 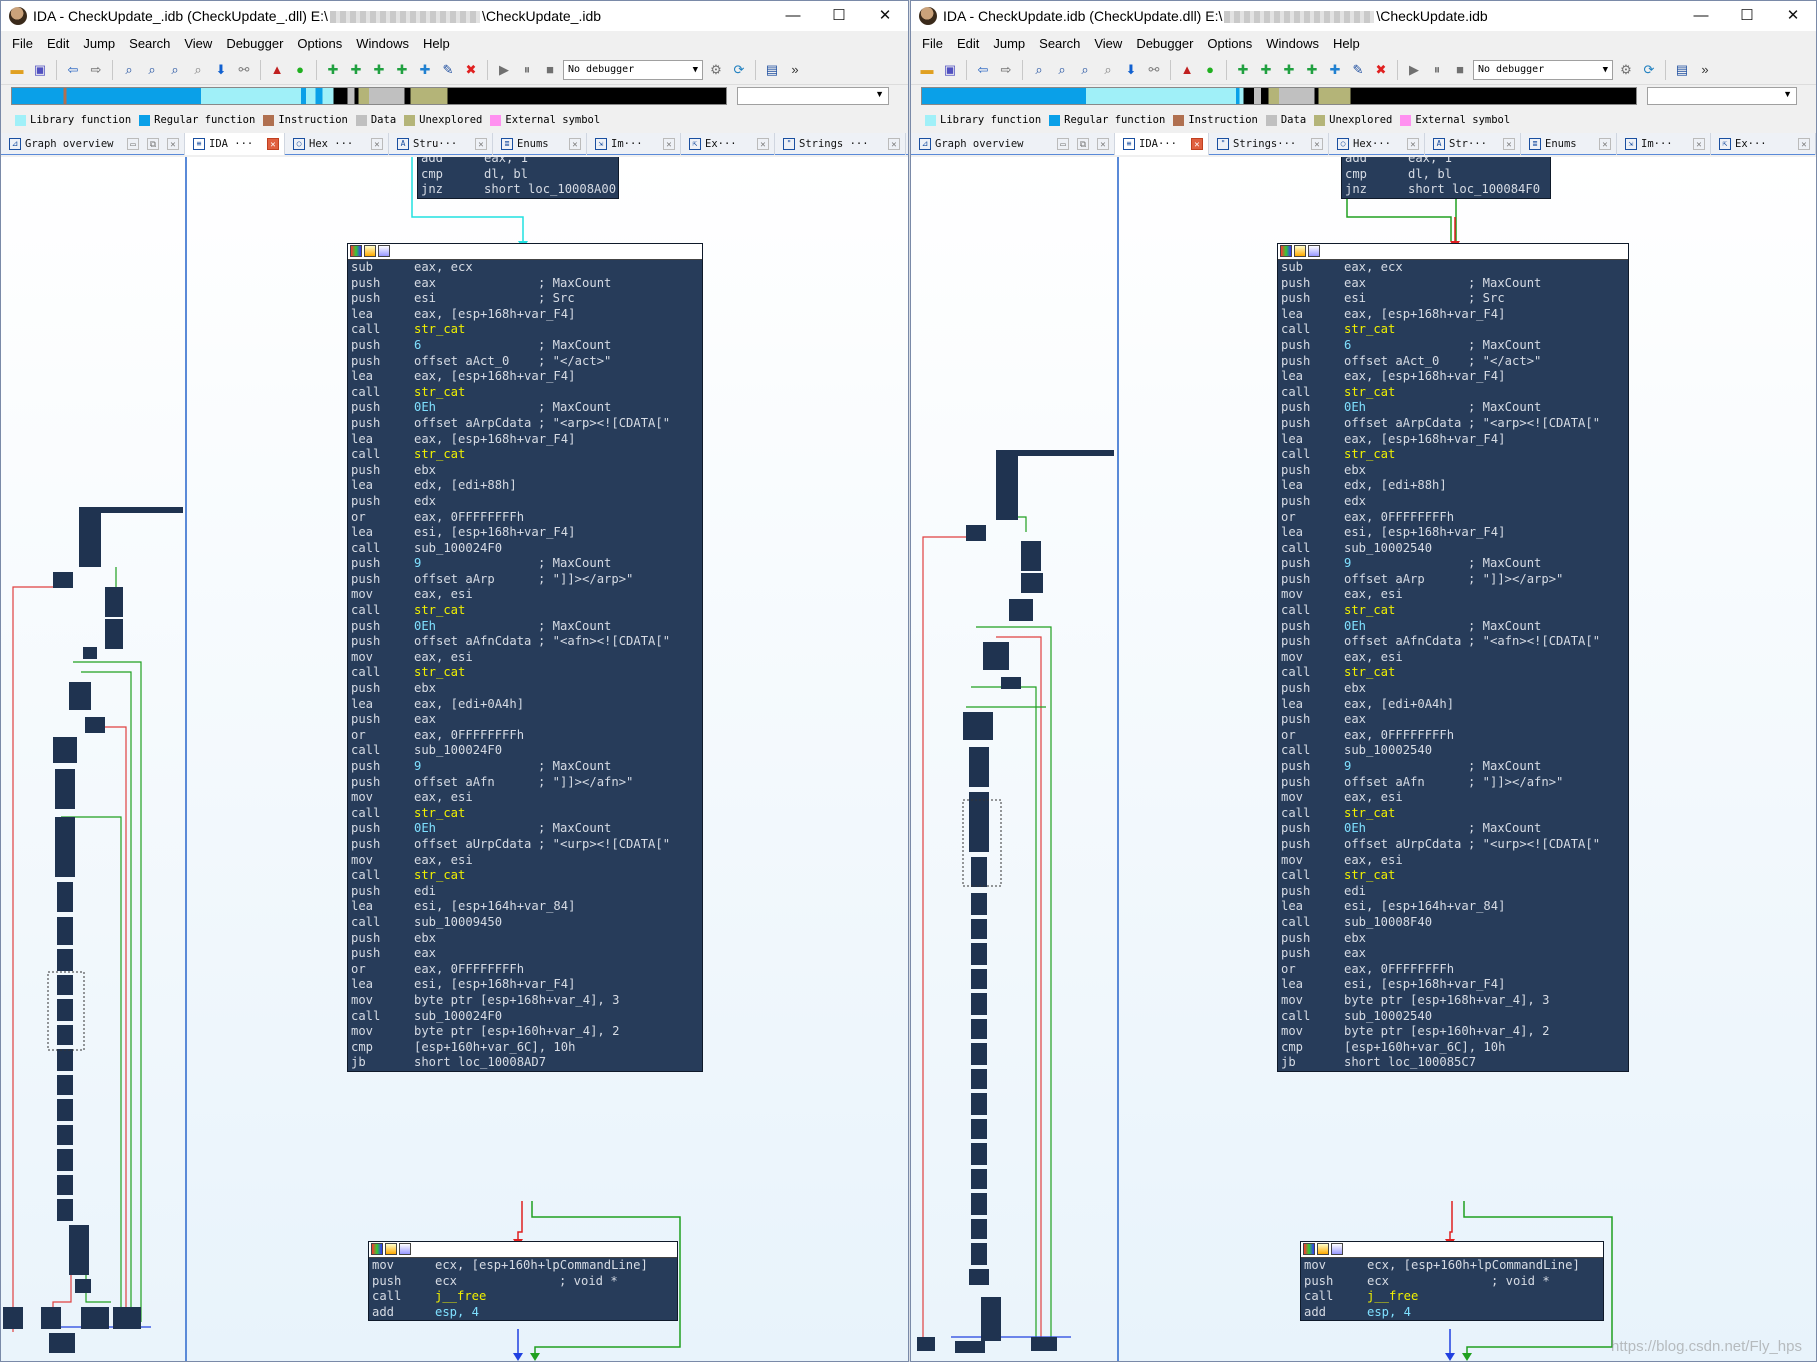 I want to click on tab-ida-view: ≡ IDA··· ✕, so click(x=1162, y=144).